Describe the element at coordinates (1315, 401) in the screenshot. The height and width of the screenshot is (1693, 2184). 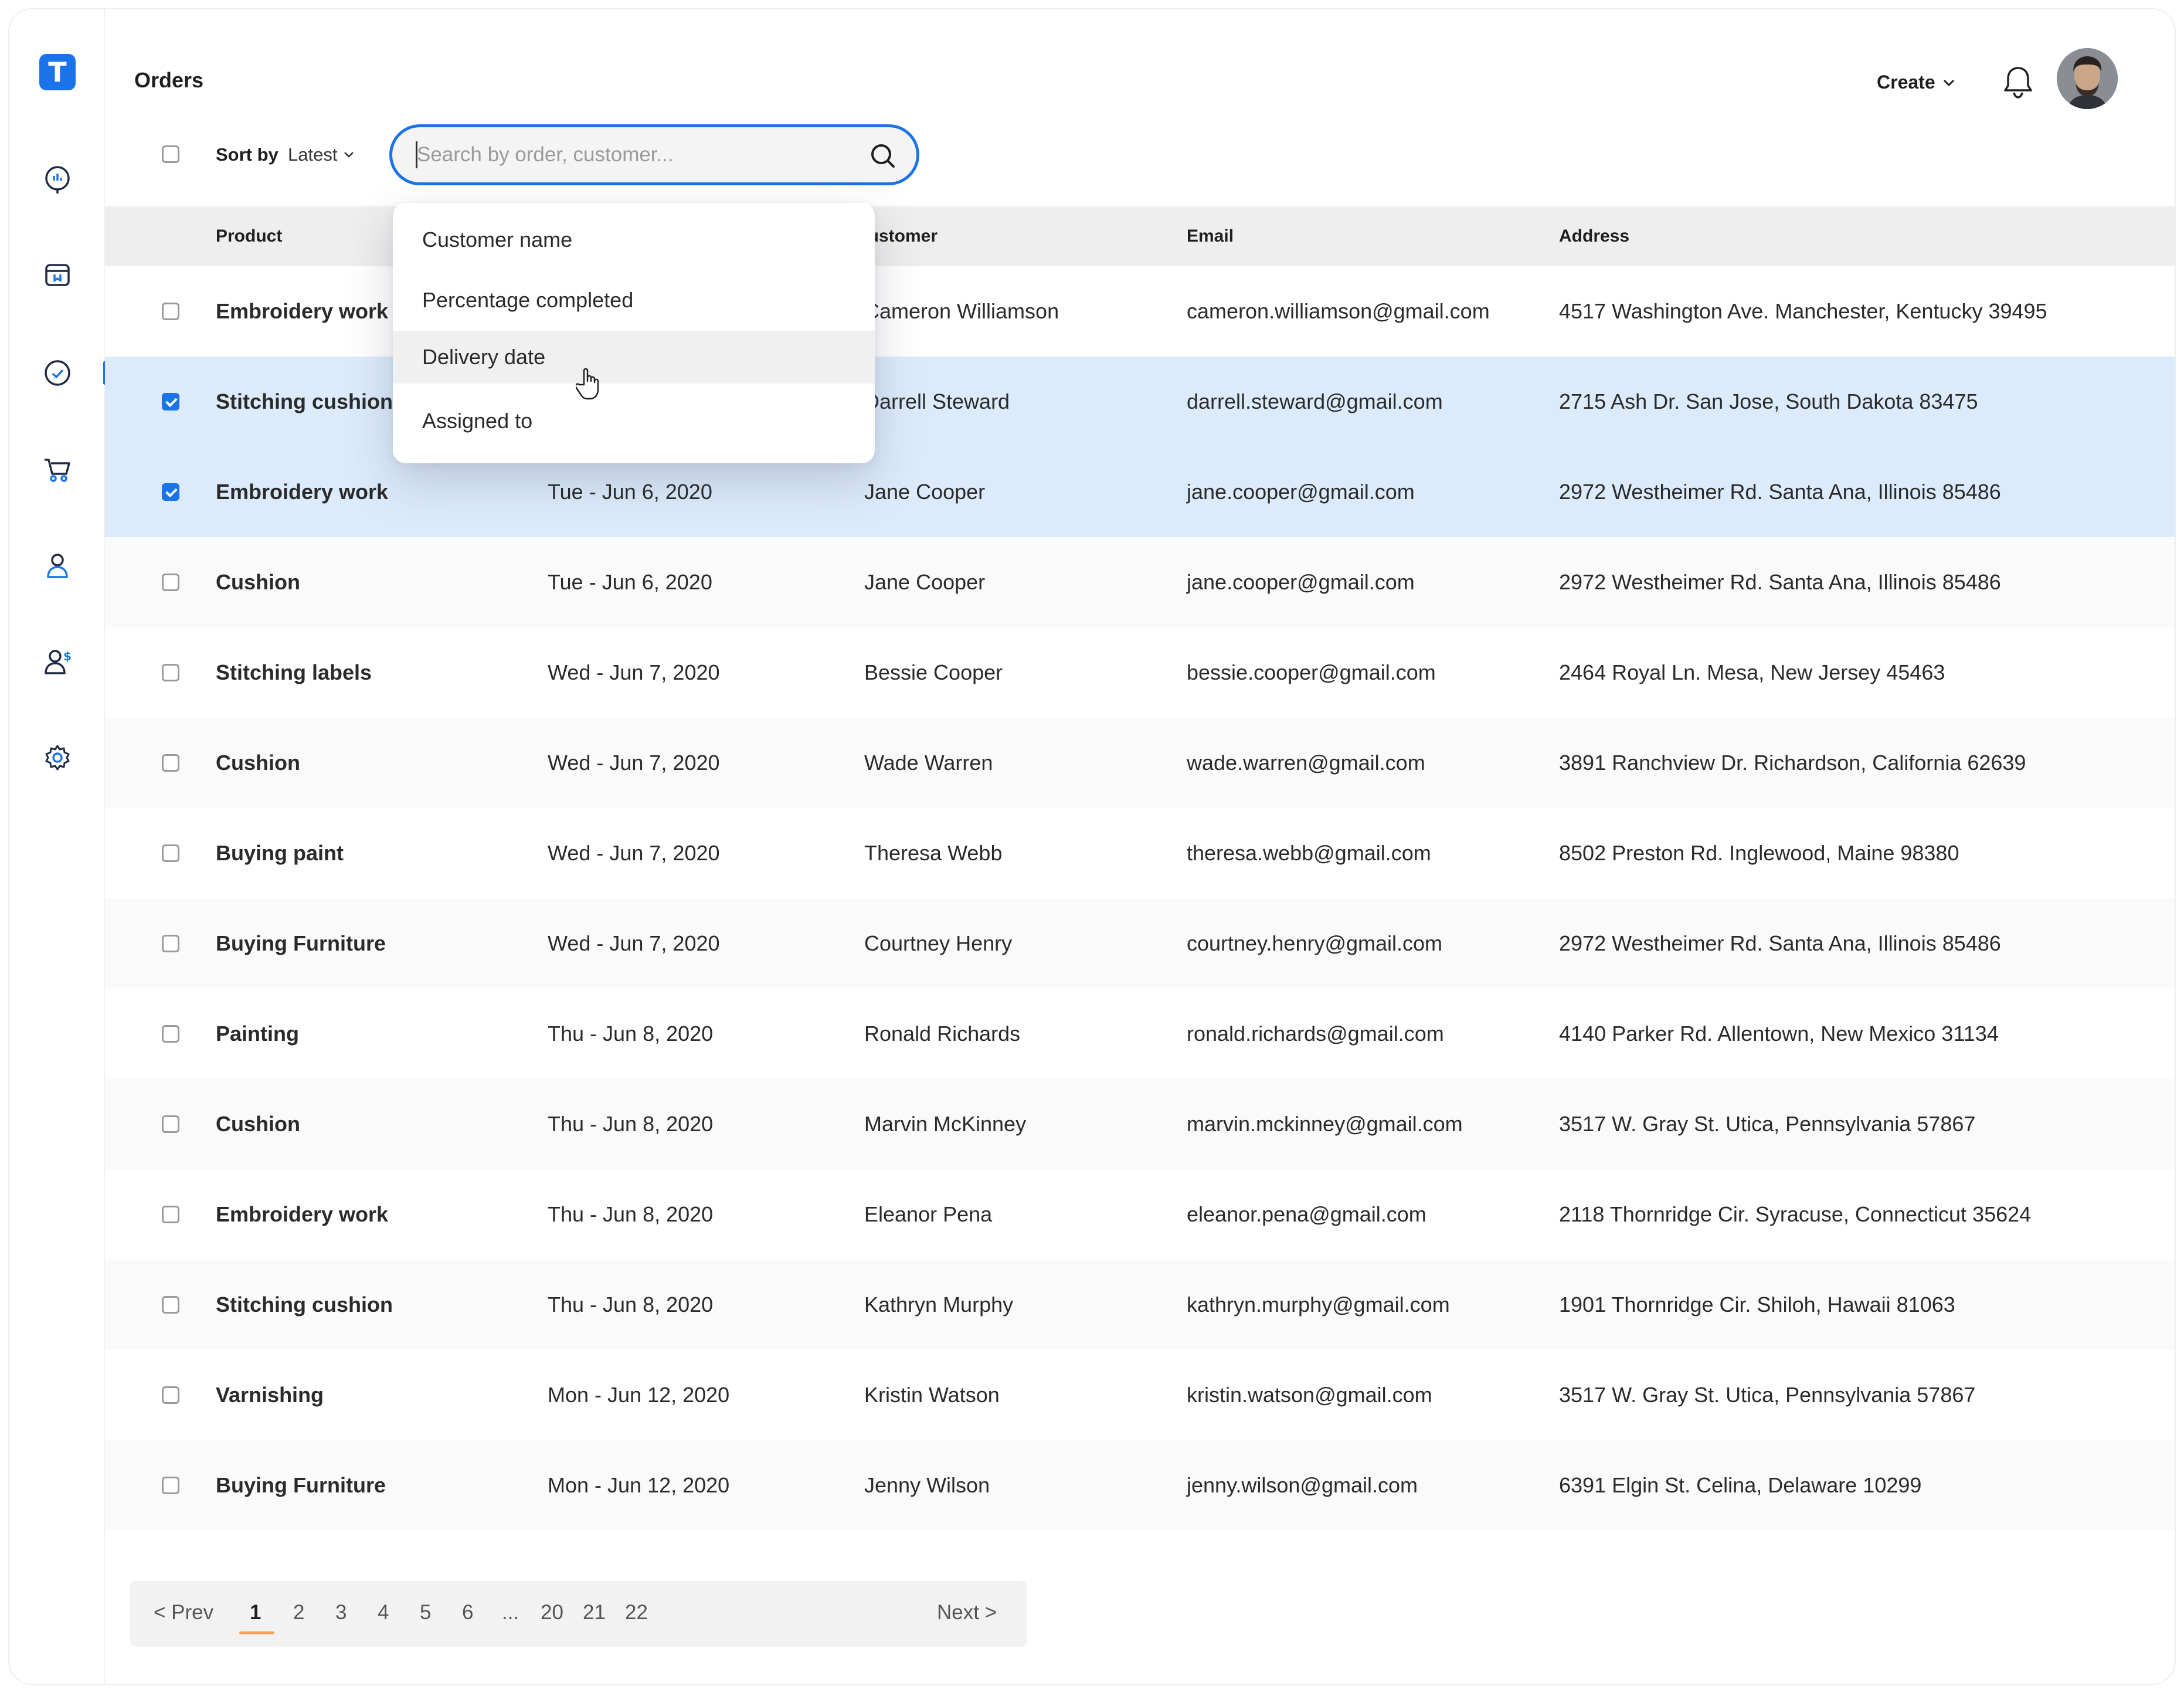
I see `cell-email: darrell.steward@gmail.com` at that location.